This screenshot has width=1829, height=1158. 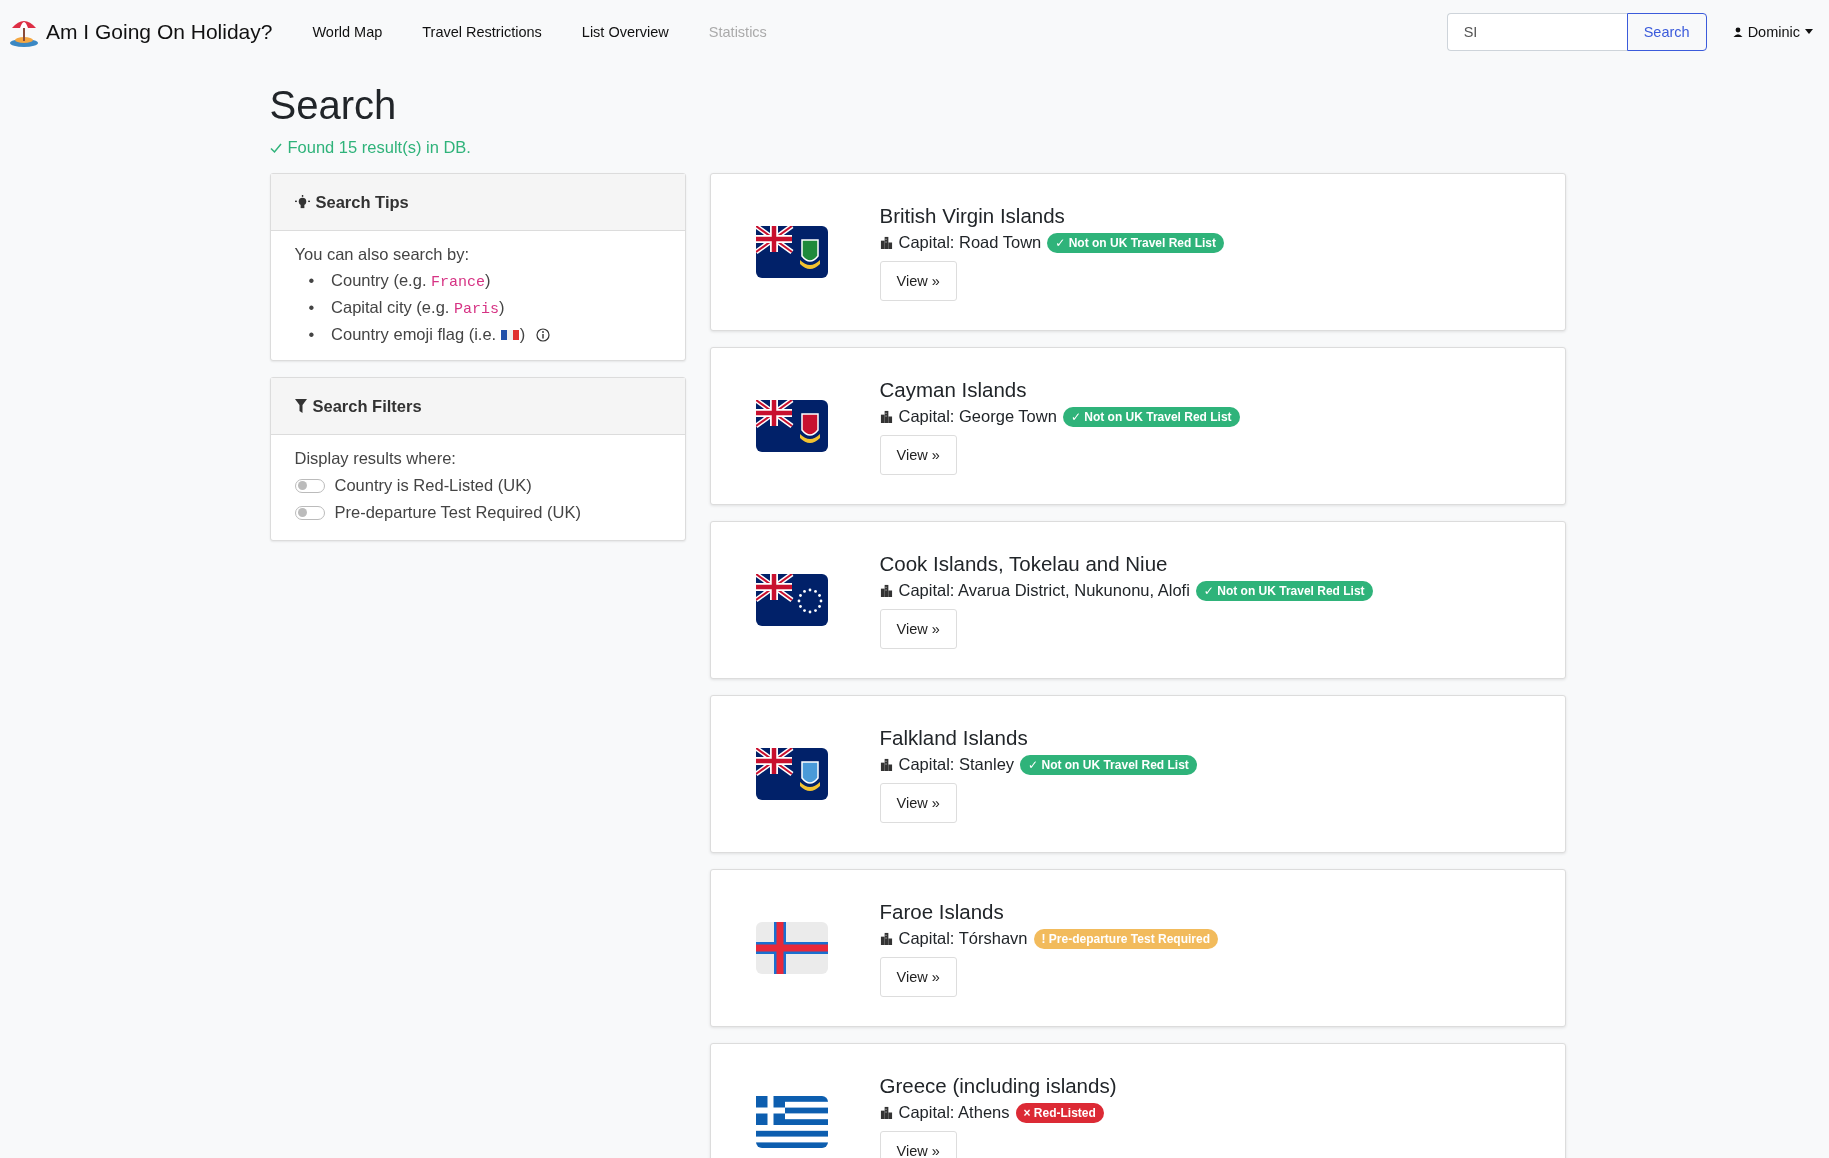 I want to click on tip-text: Country emoji flag (i.e. ), so click(x=428, y=334).